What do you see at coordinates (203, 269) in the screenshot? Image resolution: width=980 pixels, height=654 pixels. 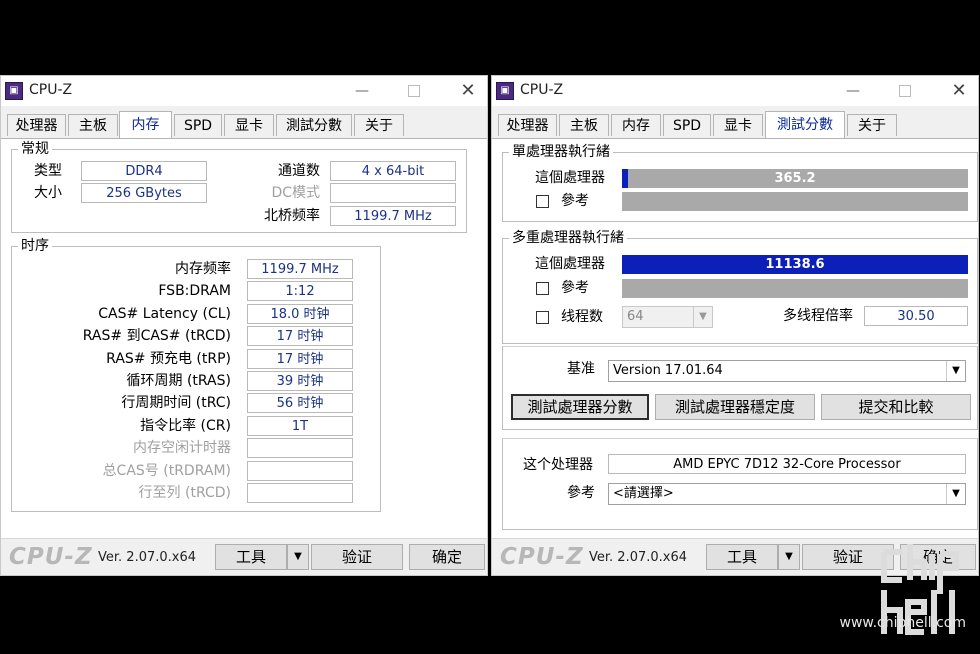 I see `timing-label: 内存频率` at bounding box center [203, 269].